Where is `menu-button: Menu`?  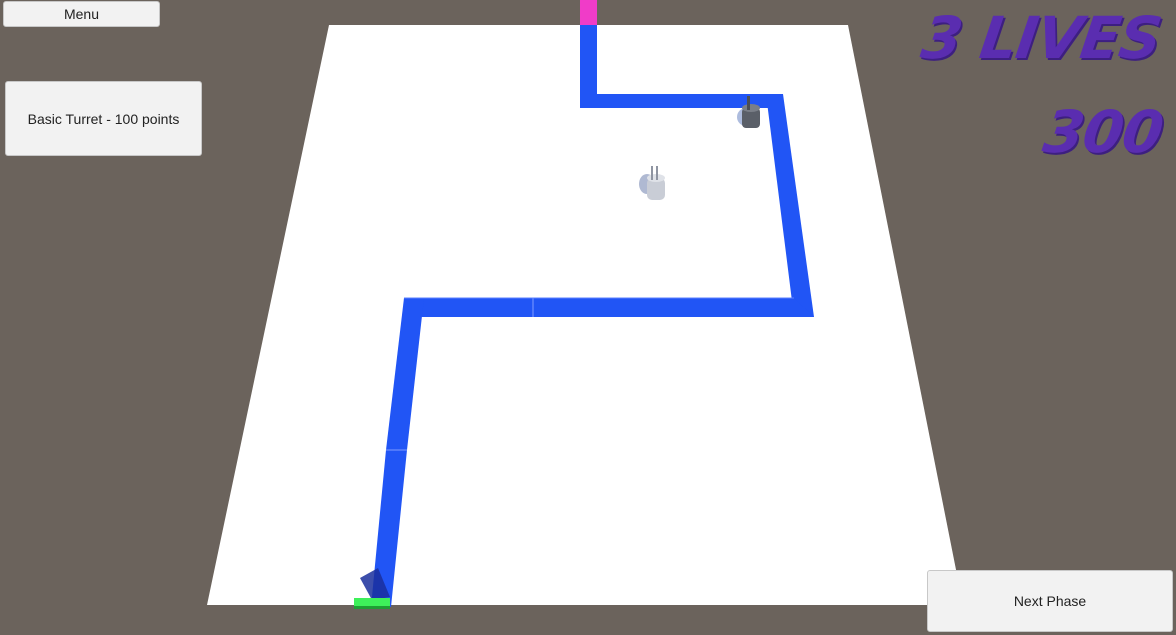 menu-button: Menu is located at coordinates (81, 14).